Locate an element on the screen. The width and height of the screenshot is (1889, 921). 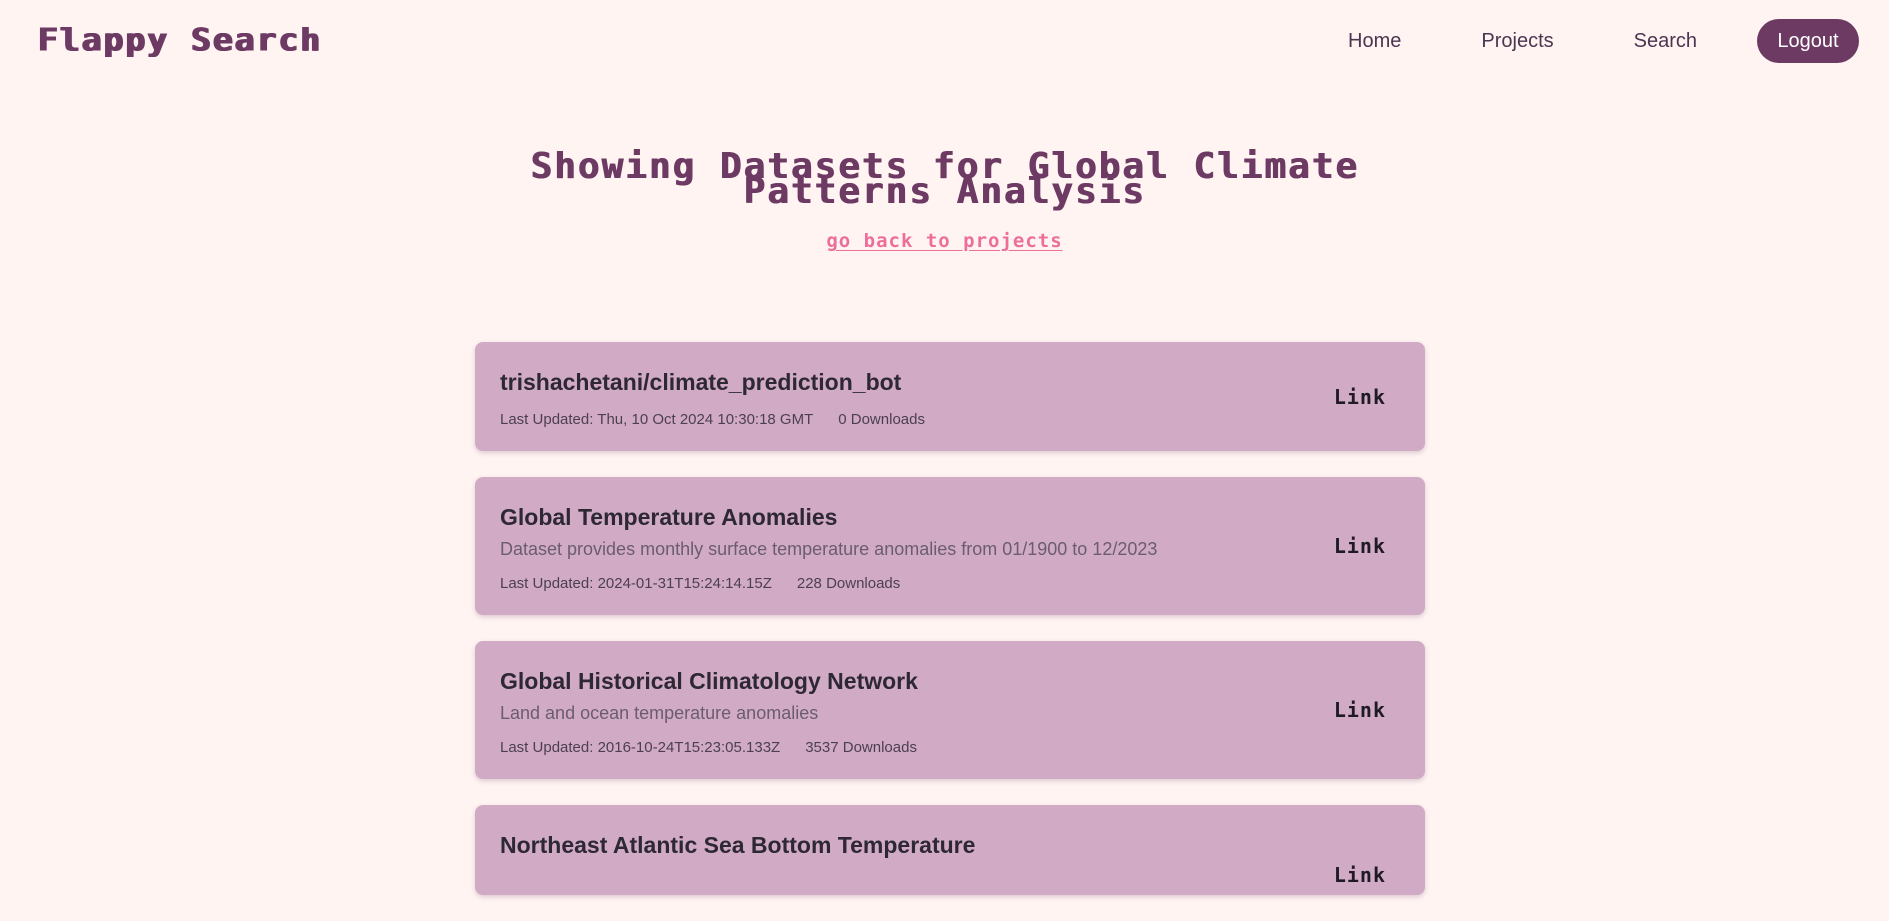
dataset-title: Global Historical Climatology Network is located at coordinates (709, 681).